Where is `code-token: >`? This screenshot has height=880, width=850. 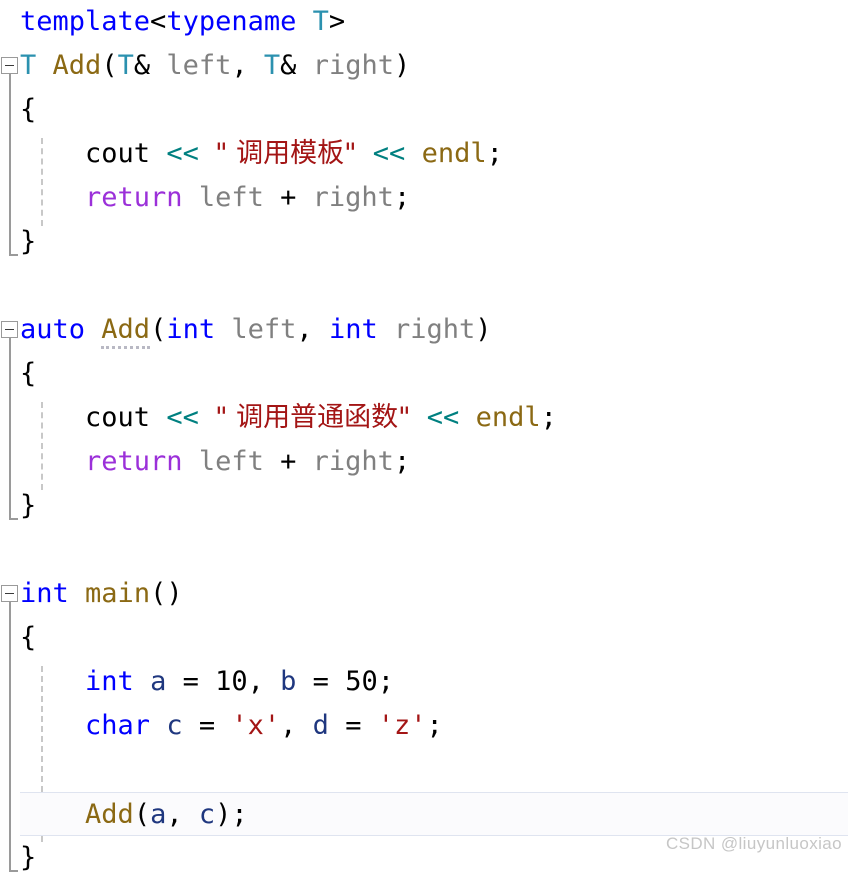
code-token: > is located at coordinates (337, 21).